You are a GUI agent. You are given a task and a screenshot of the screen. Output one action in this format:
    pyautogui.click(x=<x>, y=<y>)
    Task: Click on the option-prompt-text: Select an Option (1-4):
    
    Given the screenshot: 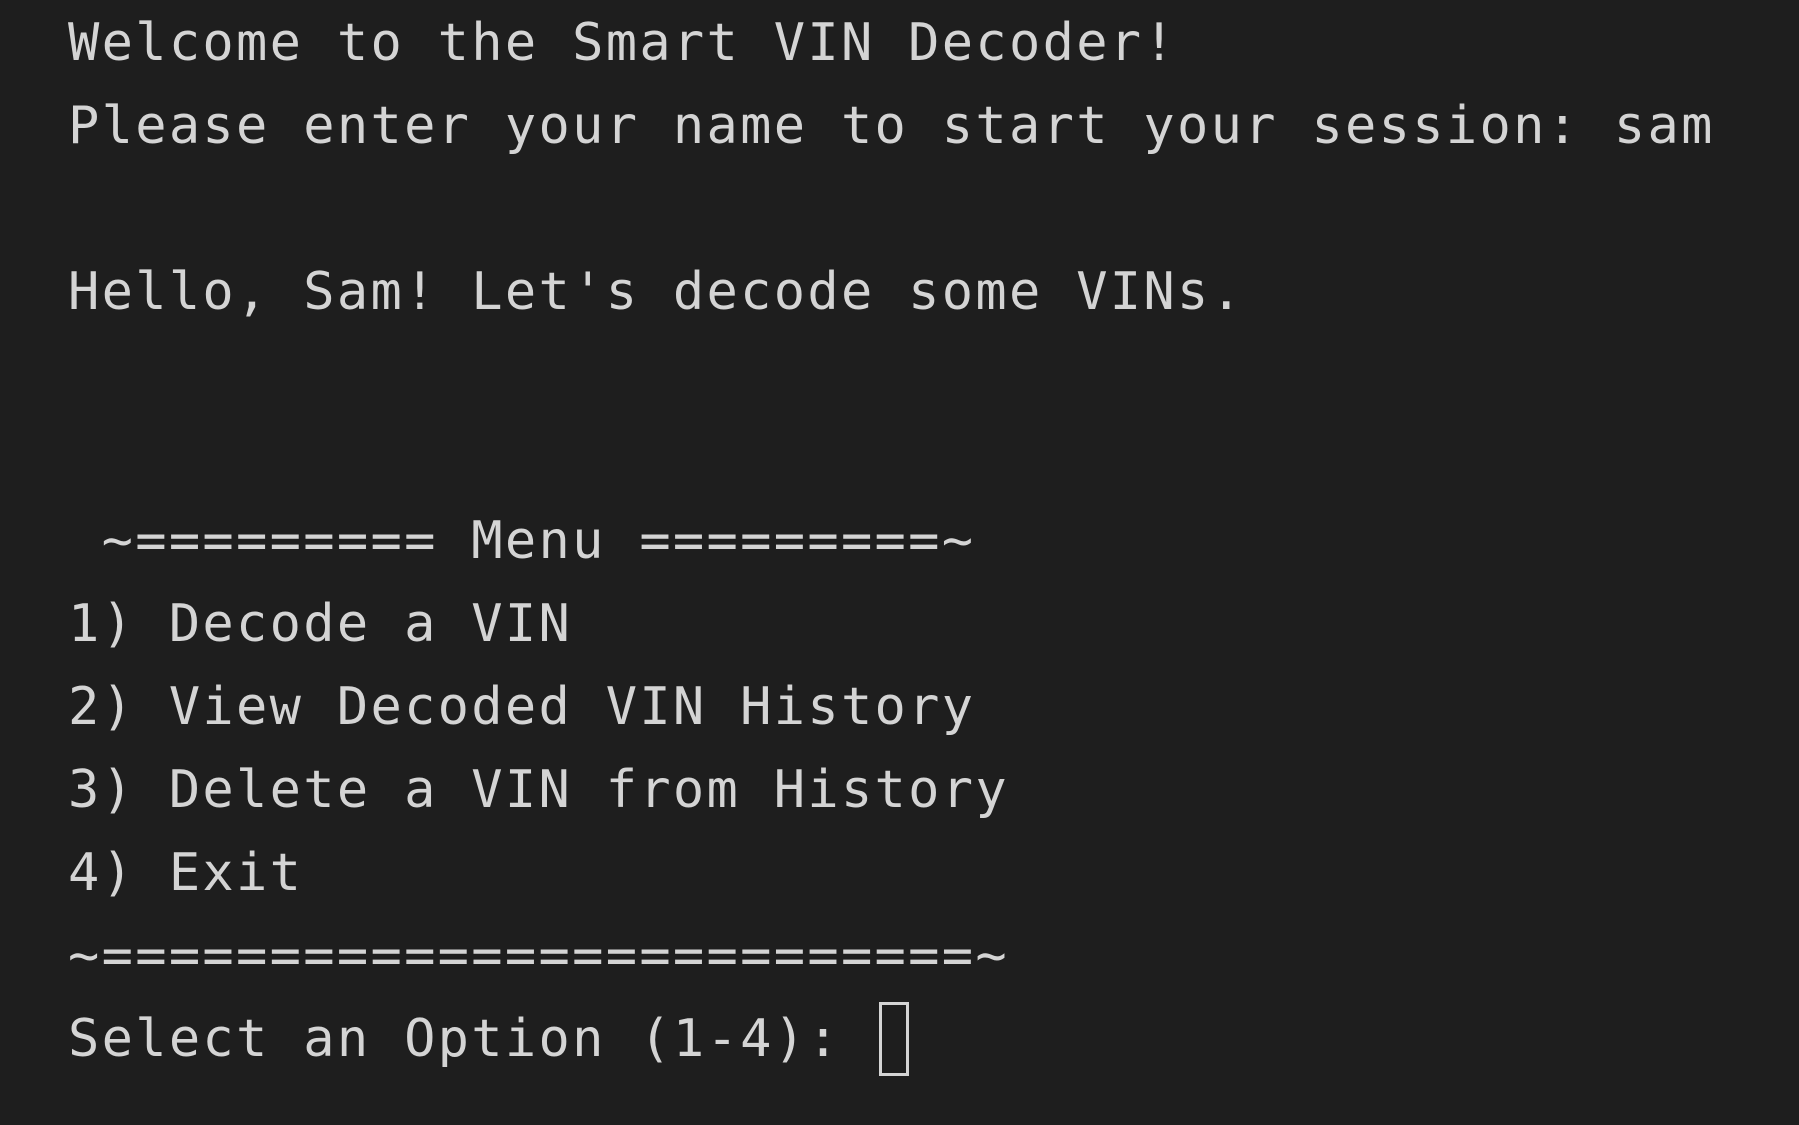 What is the action you would take?
    pyautogui.click(x=471, y=1039)
    